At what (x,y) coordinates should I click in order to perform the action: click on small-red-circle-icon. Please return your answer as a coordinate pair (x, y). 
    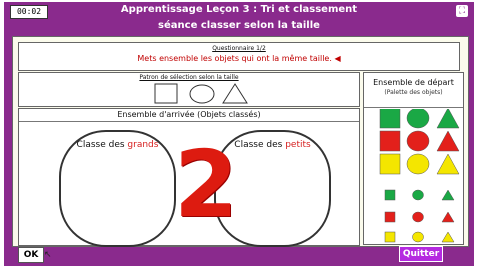
    Looking at the image, I should click on (418, 217).